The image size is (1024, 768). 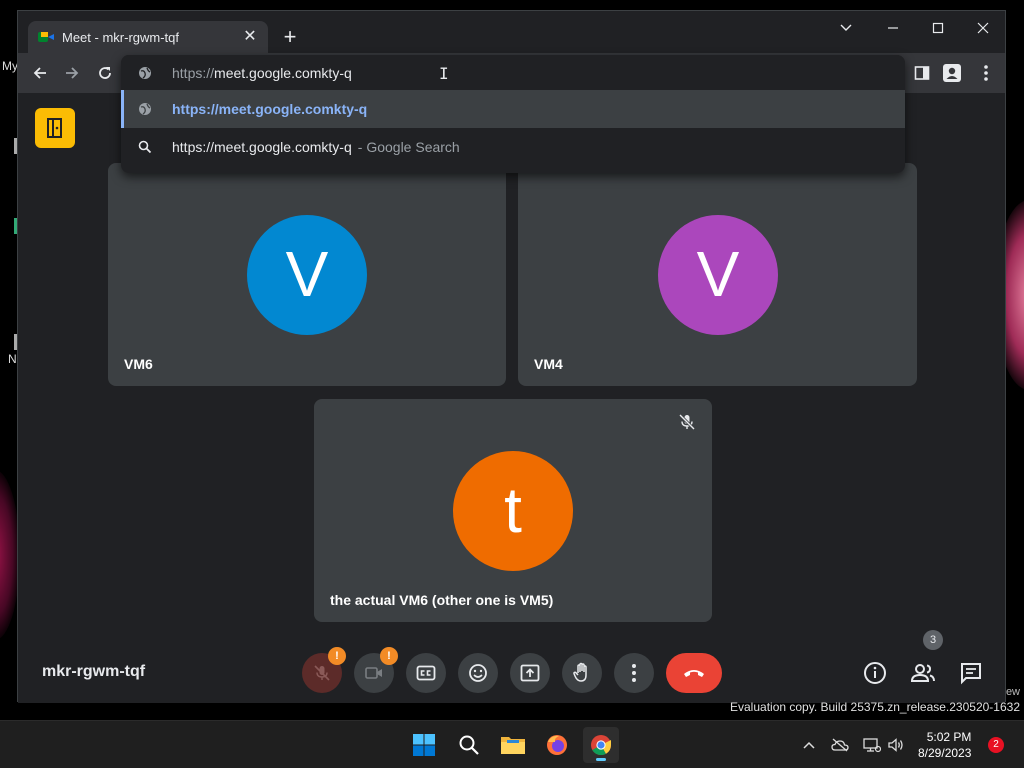 I want to click on meeting-details-button, so click(x=875, y=673).